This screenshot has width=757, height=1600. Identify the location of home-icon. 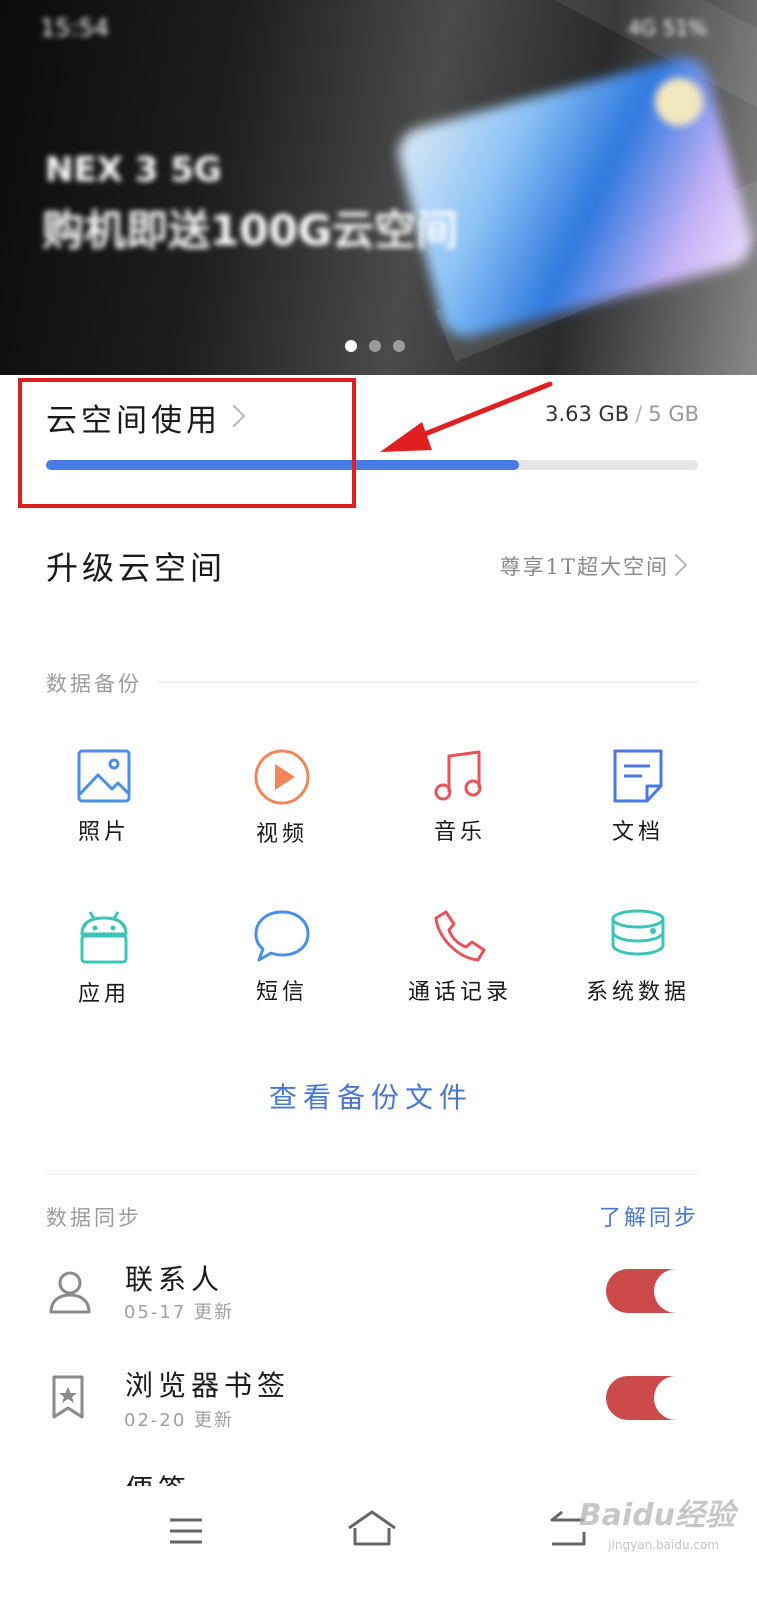
(372, 1528).